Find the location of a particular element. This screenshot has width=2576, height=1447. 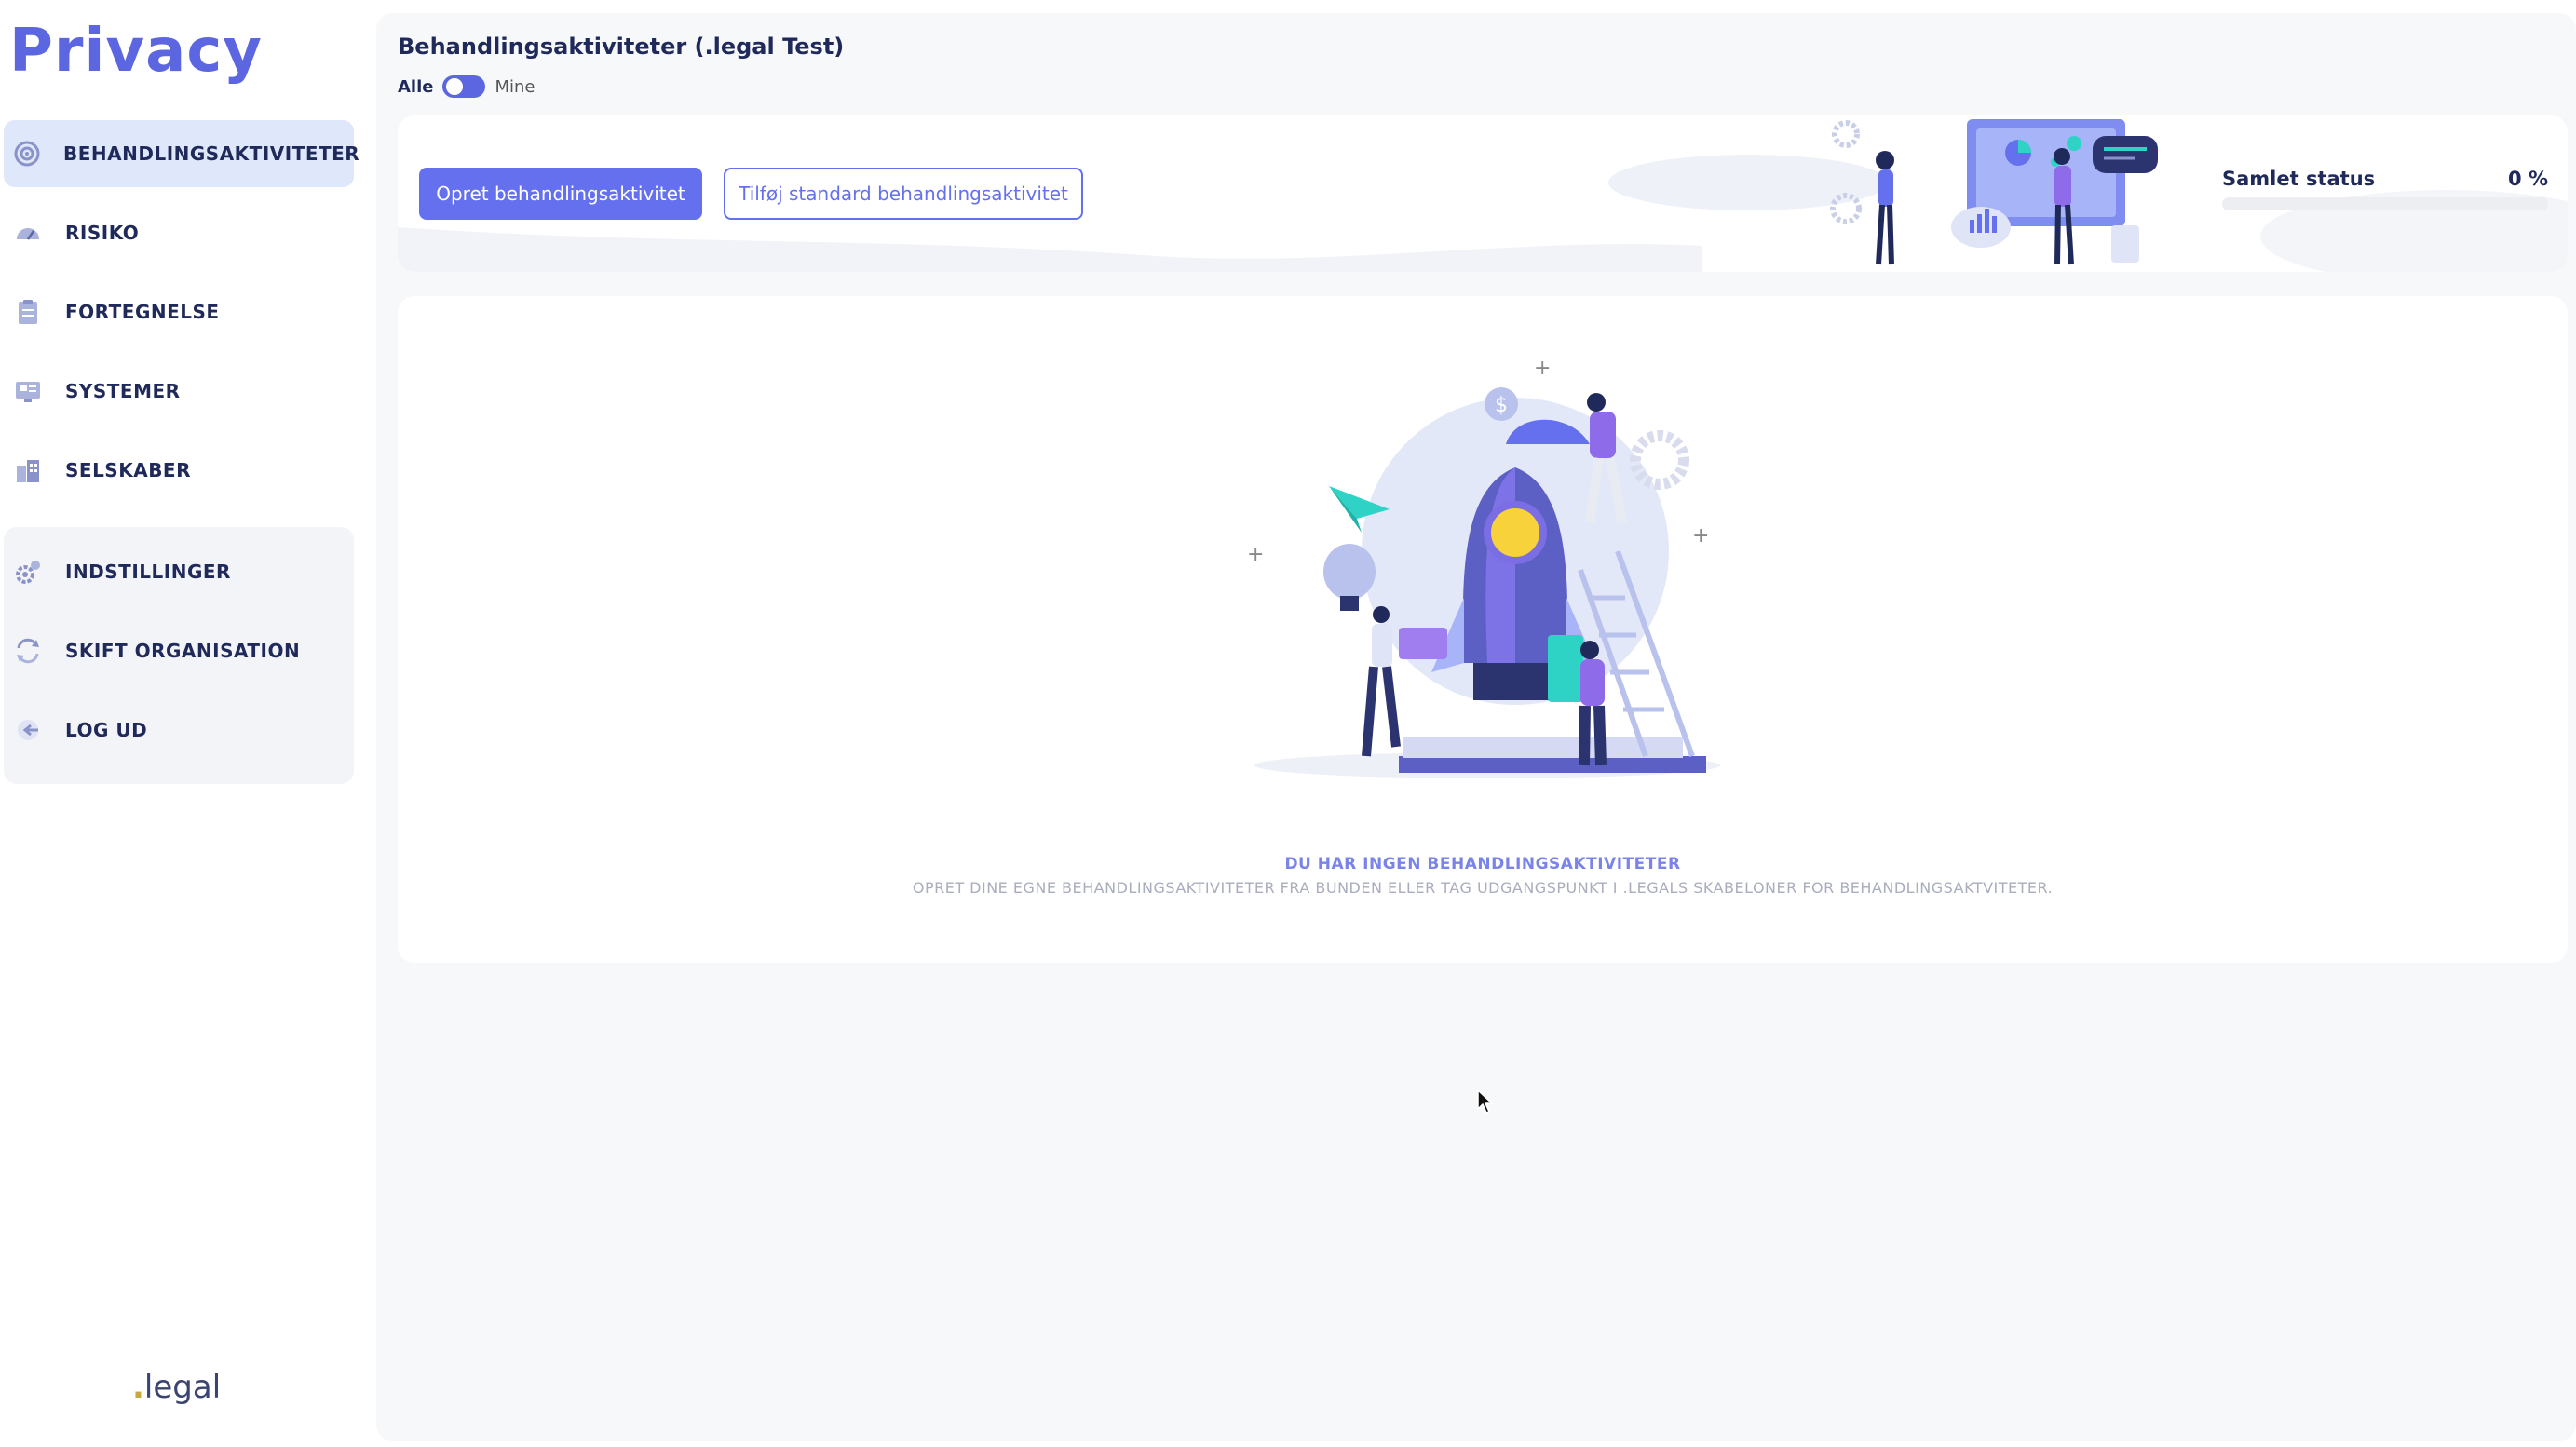

target-icon is located at coordinates (27, 154).